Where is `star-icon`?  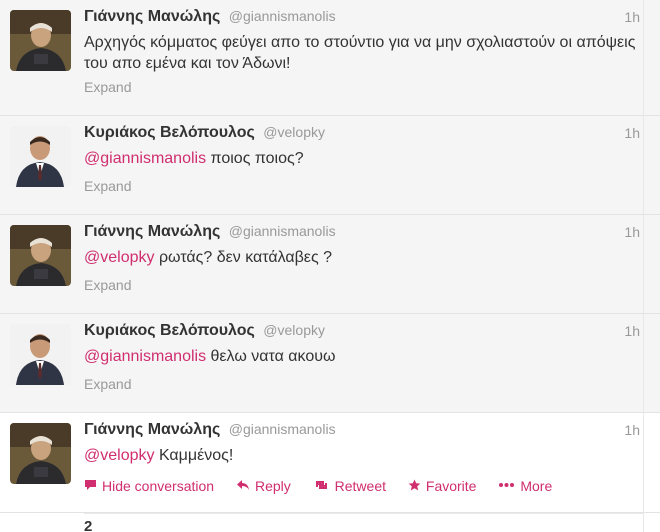 star-icon is located at coordinates (414, 485).